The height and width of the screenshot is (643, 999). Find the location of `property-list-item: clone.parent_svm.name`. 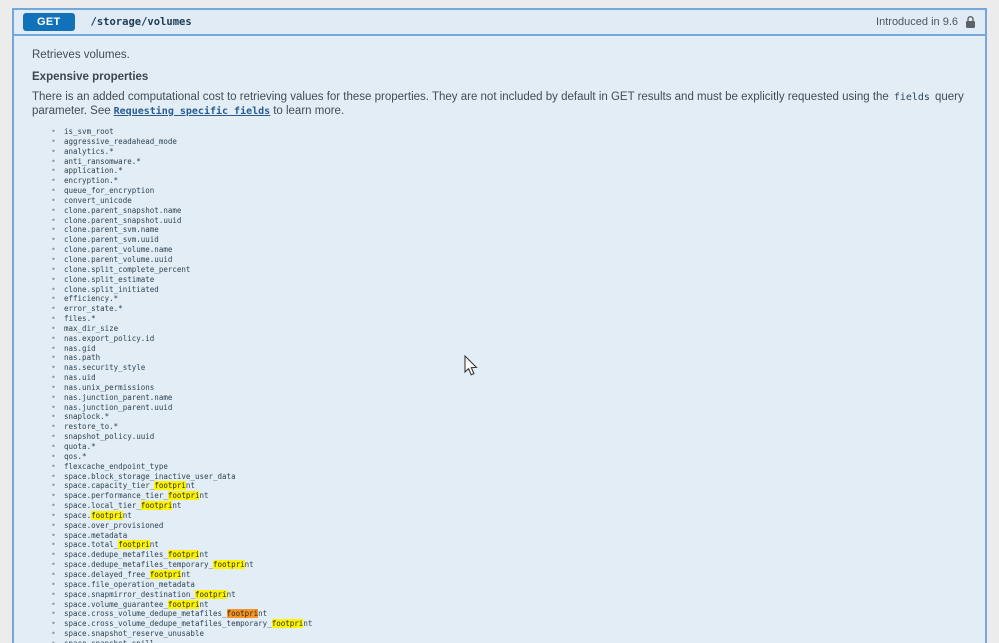

property-list-item: clone.parent_svm.name is located at coordinates (508, 230).